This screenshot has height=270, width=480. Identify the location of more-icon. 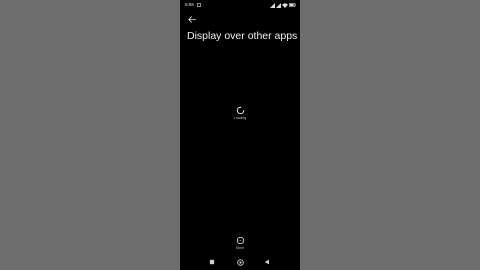
(240, 240).